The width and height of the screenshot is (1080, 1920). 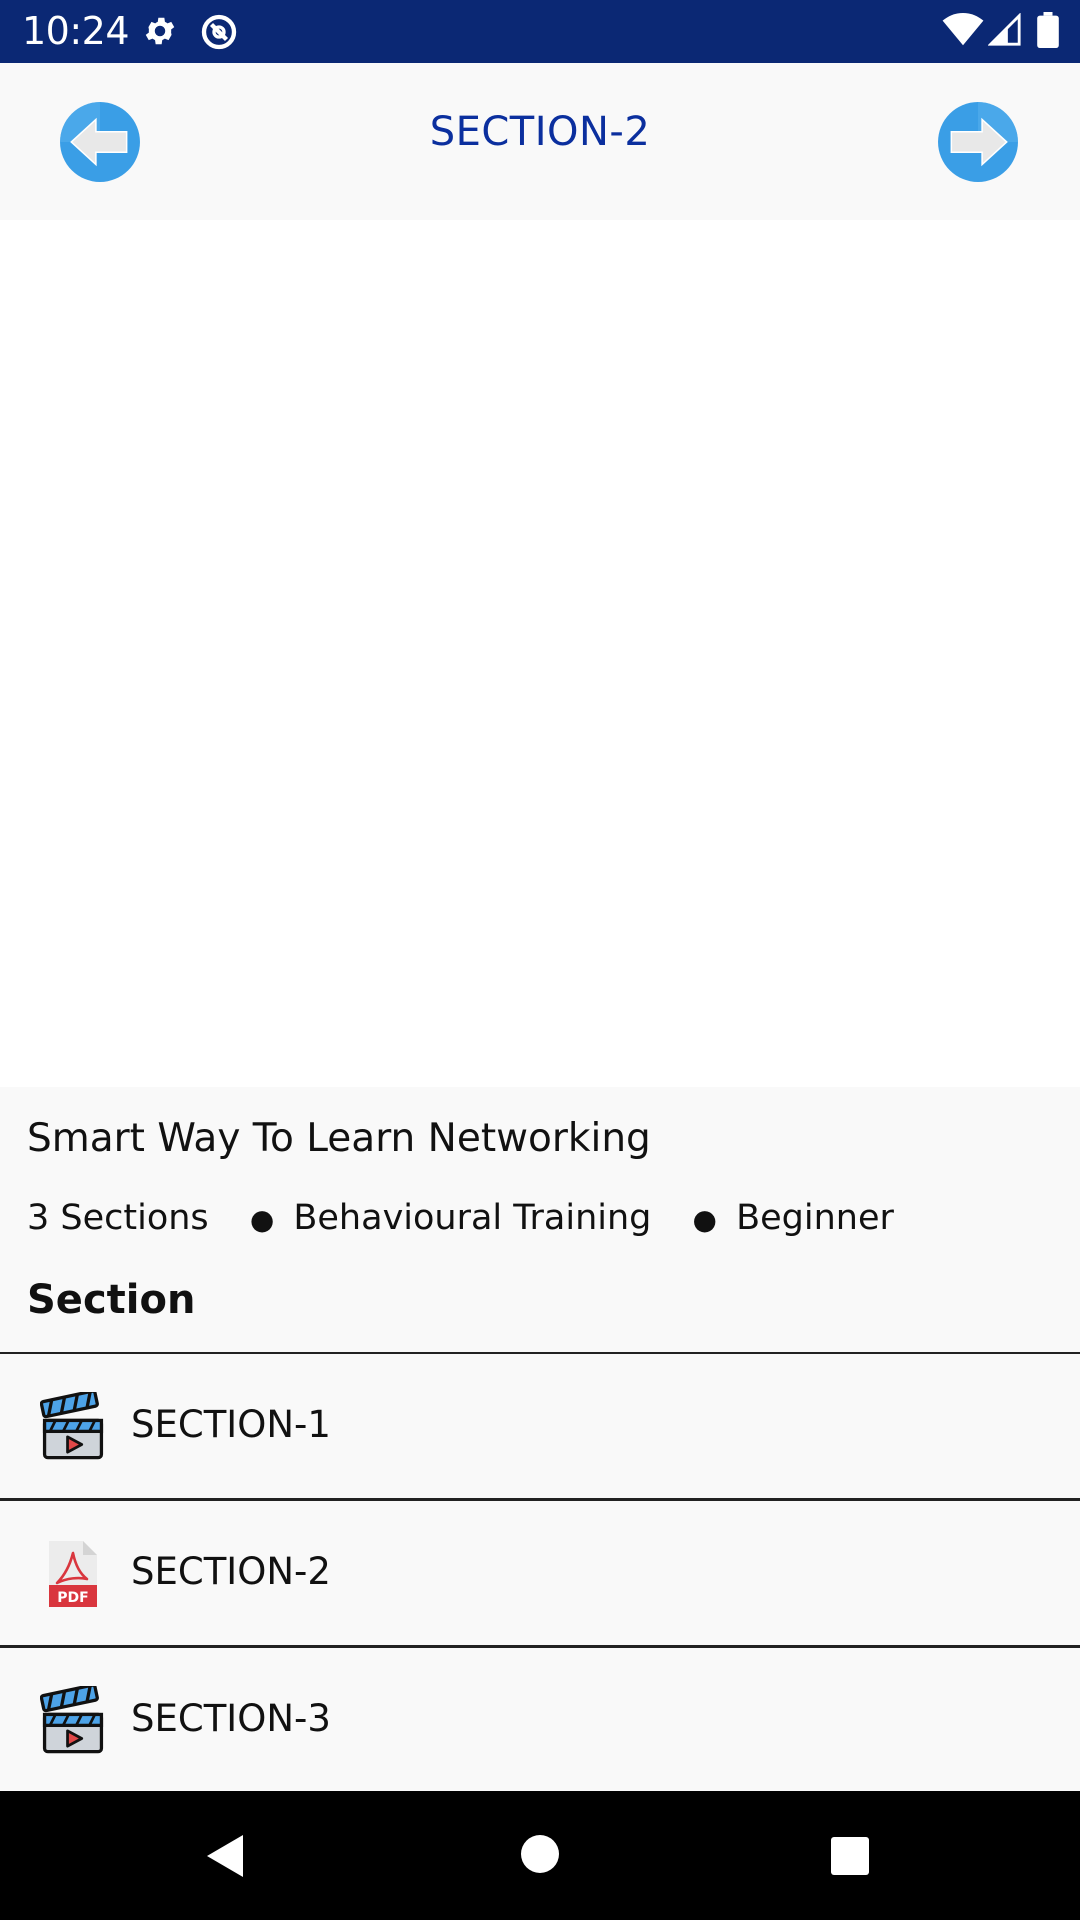 What do you see at coordinates (850, 1856) in the screenshot?
I see `recents-icon` at bounding box center [850, 1856].